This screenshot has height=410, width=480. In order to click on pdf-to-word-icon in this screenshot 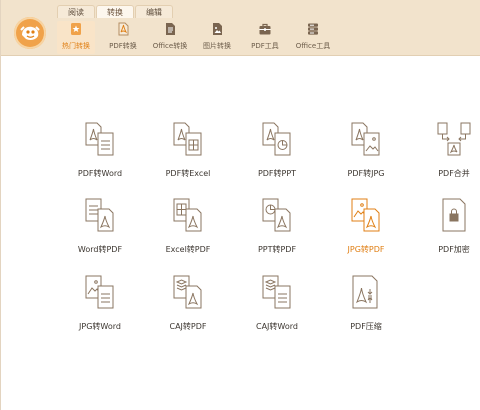, I will do `click(99, 139)`.